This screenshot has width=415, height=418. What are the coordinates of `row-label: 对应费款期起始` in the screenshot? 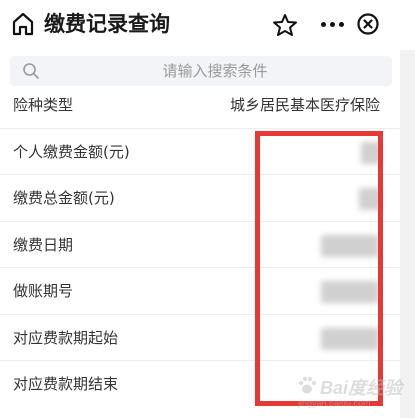 It's located at (66, 337).